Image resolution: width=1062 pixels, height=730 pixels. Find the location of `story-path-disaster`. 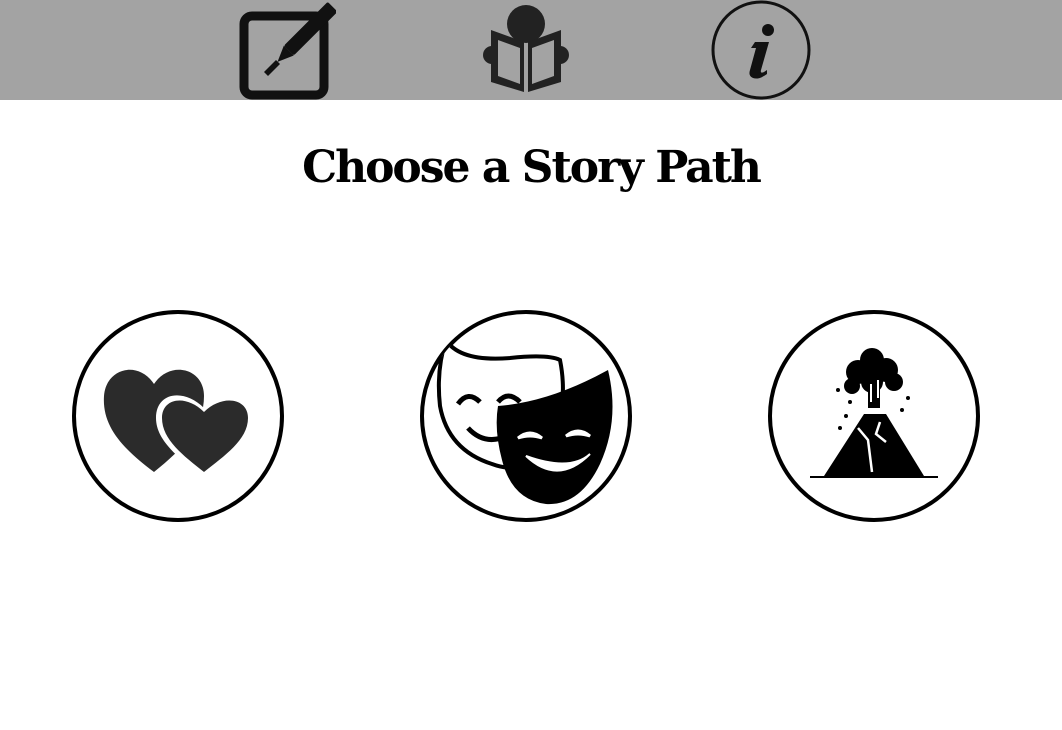

story-path-disaster is located at coordinates (874, 416).